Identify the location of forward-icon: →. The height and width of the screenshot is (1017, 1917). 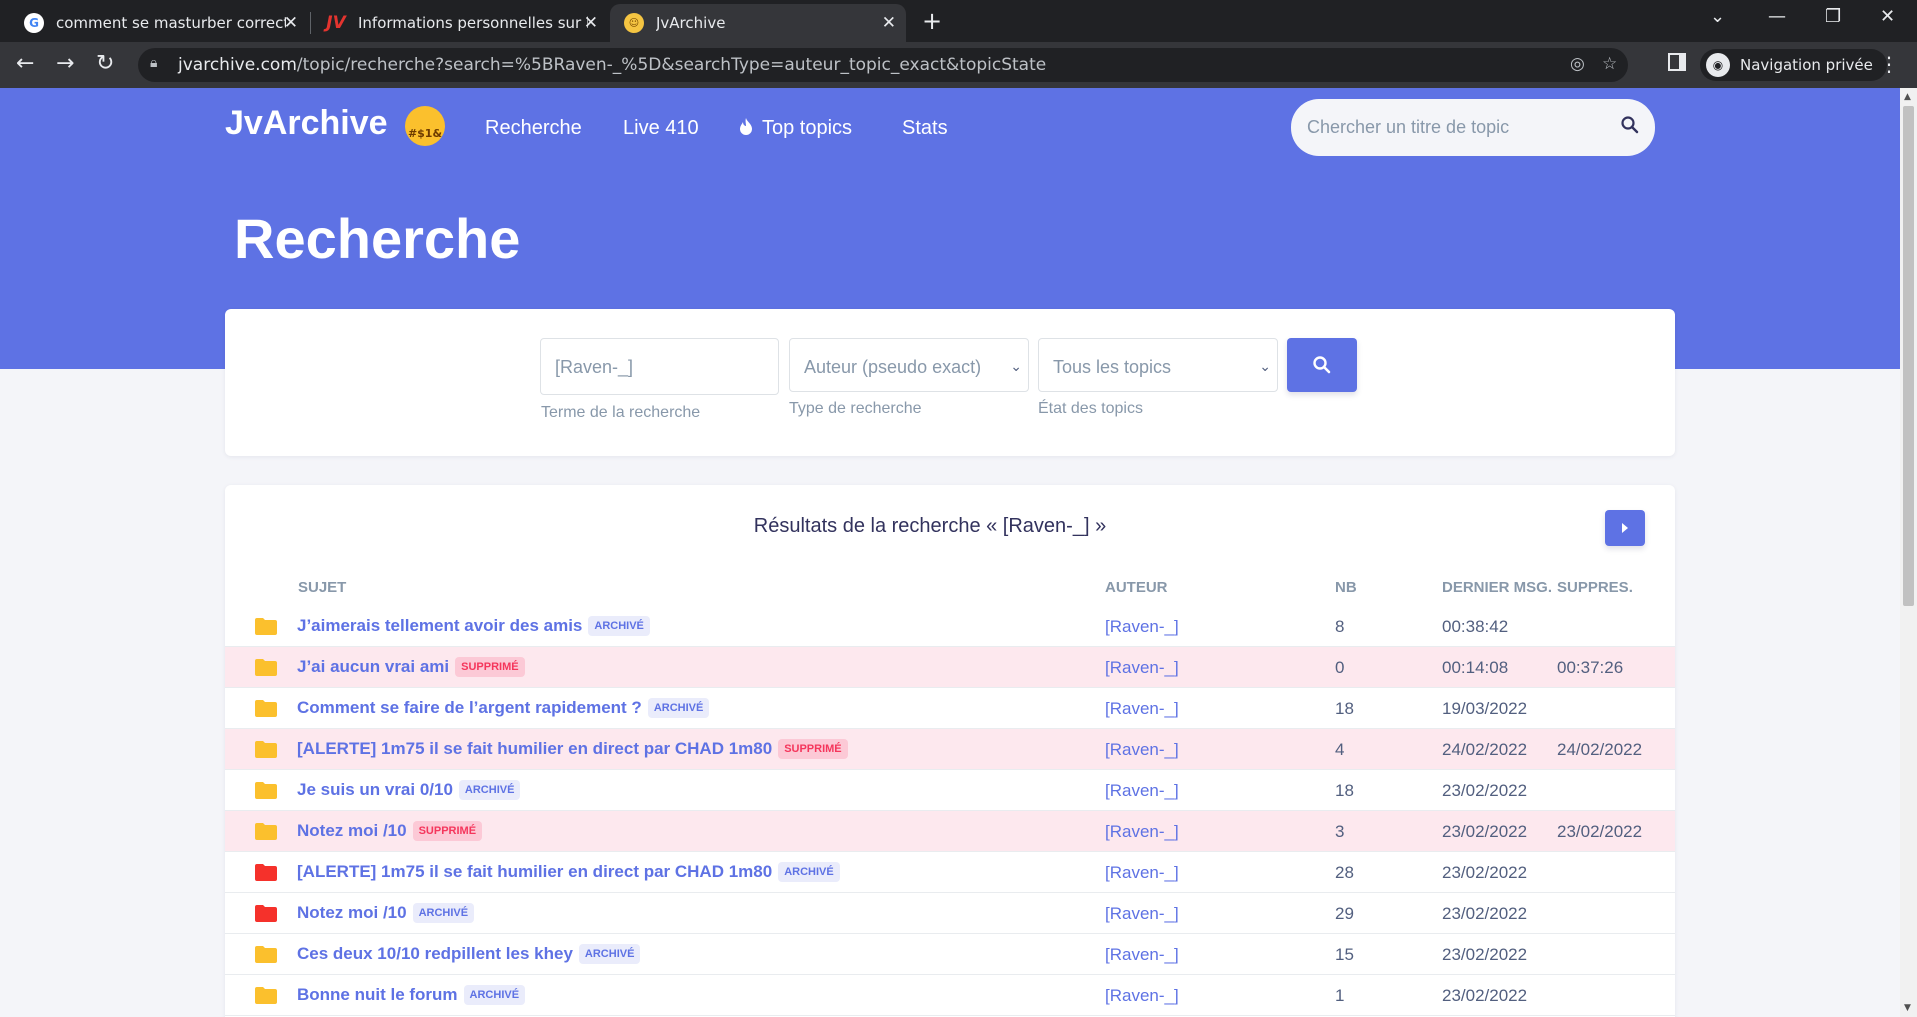
(65, 63).